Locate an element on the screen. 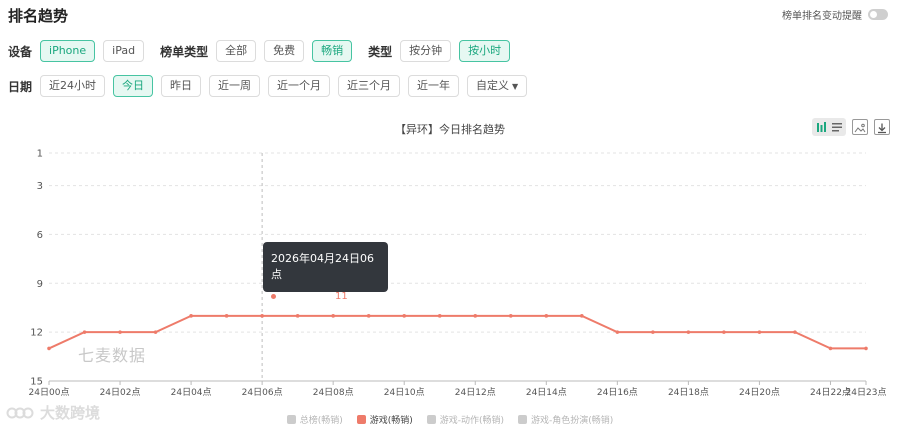 The width and height of the screenshot is (900, 430). watermark-text: 七麦数据 is located at coordinates (112, 355).